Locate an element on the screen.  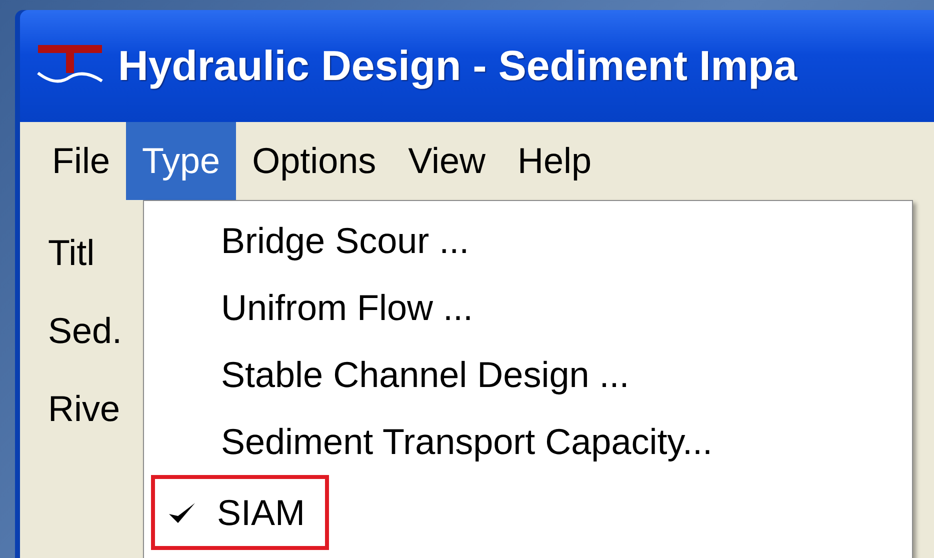
menu-option: SIAM is located at coordinates (240, 512).